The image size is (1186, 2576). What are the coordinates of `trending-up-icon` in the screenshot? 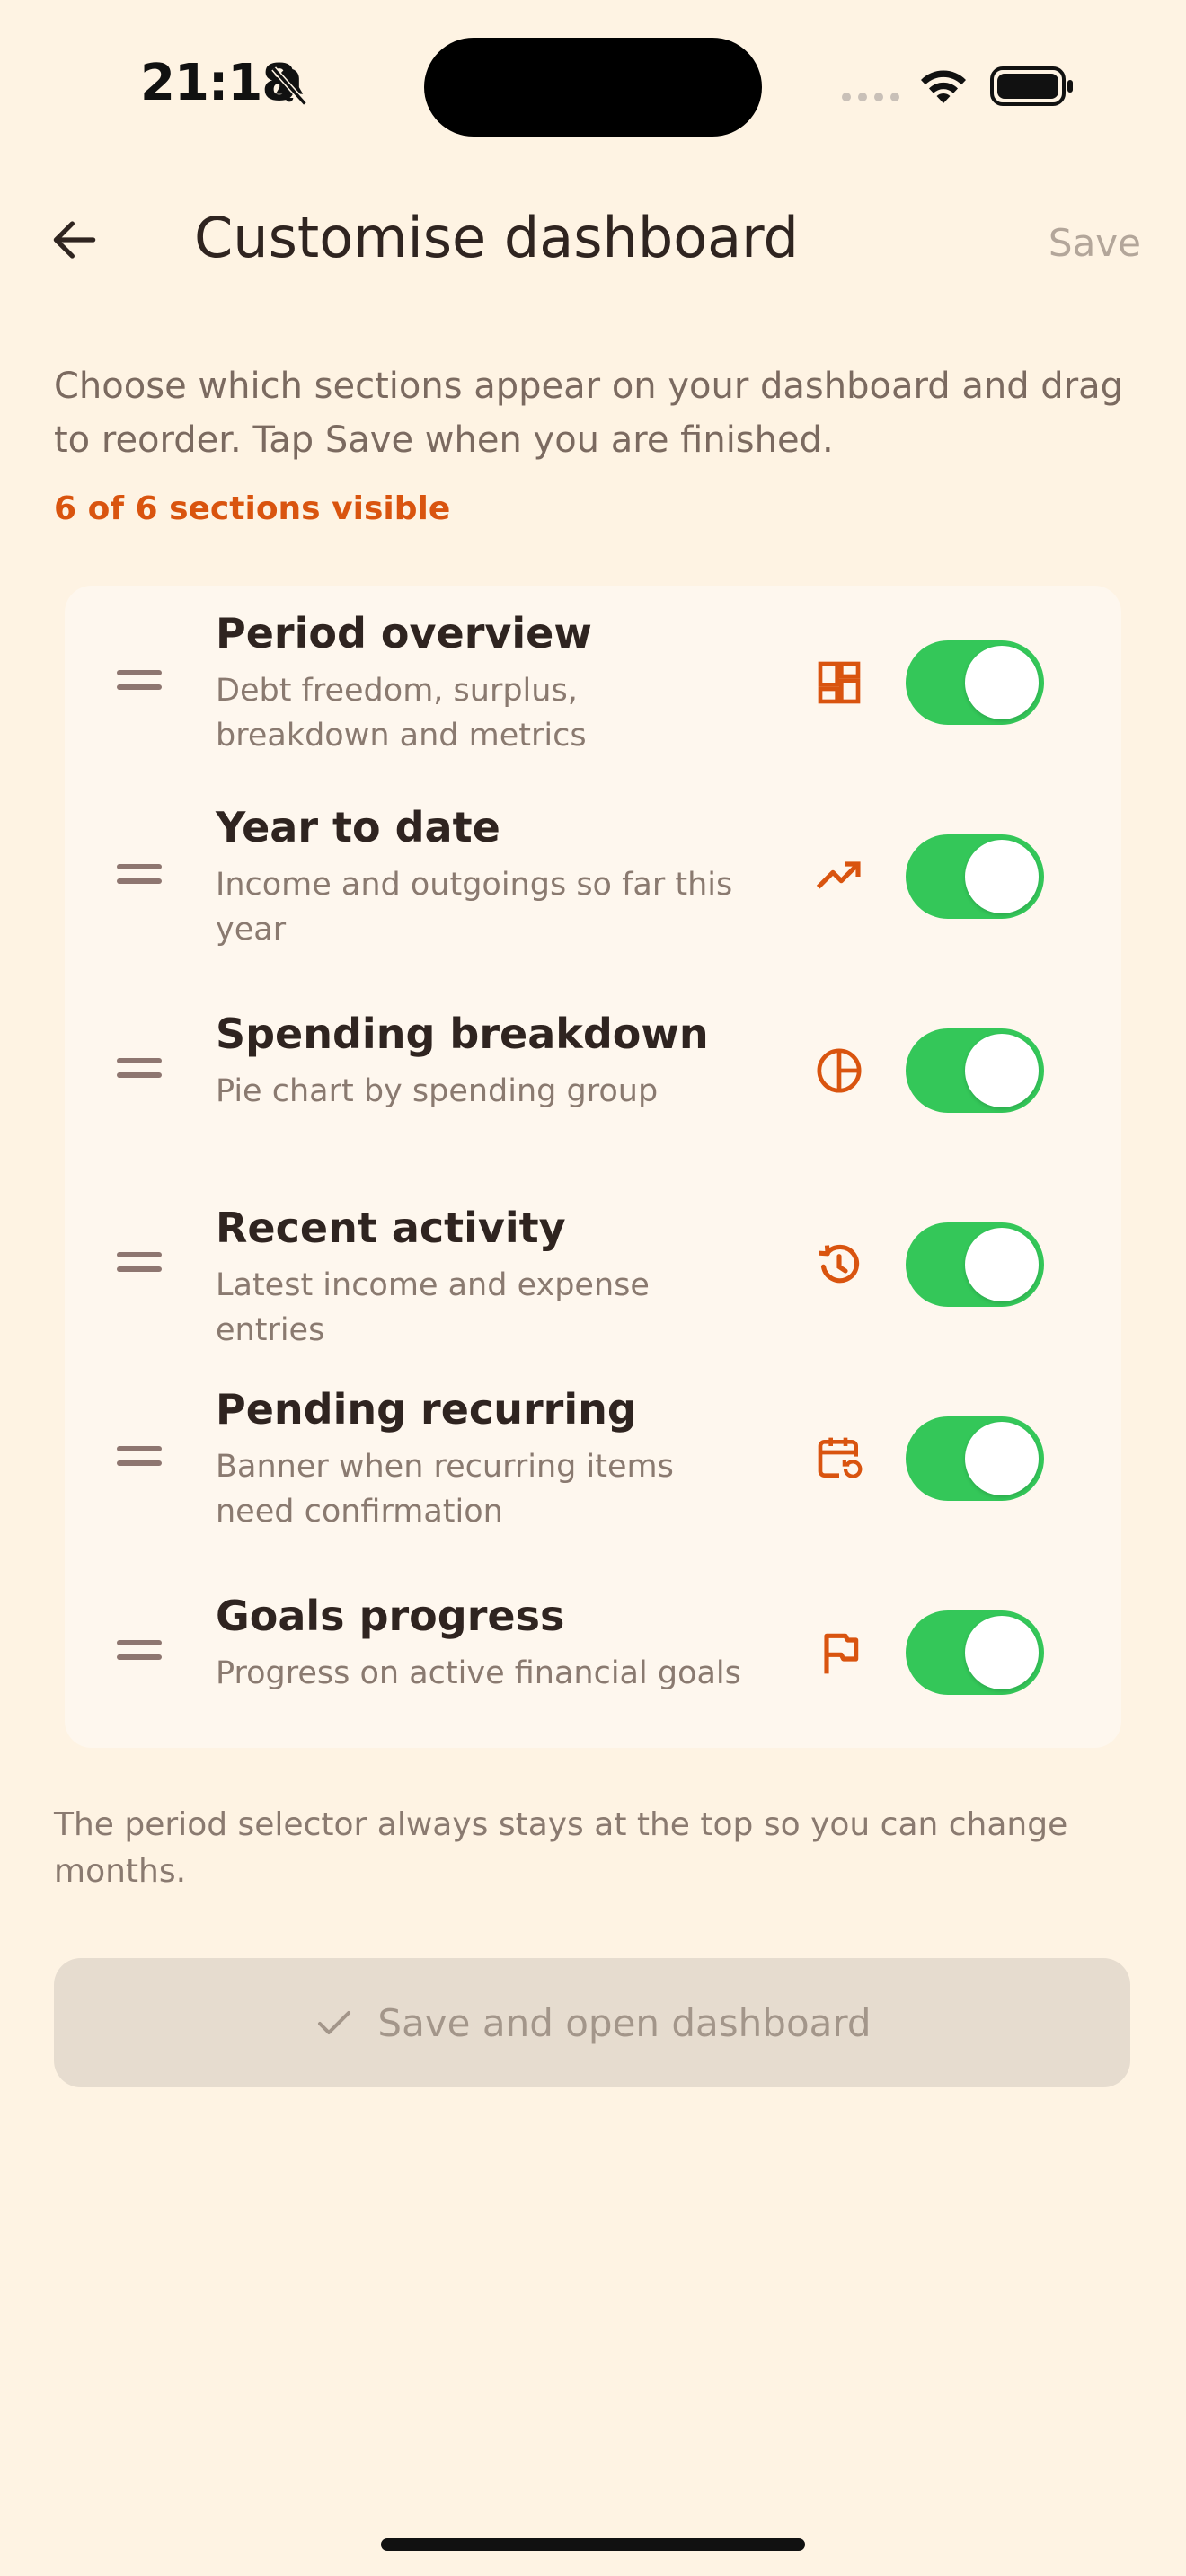 It's located at (838, 875).